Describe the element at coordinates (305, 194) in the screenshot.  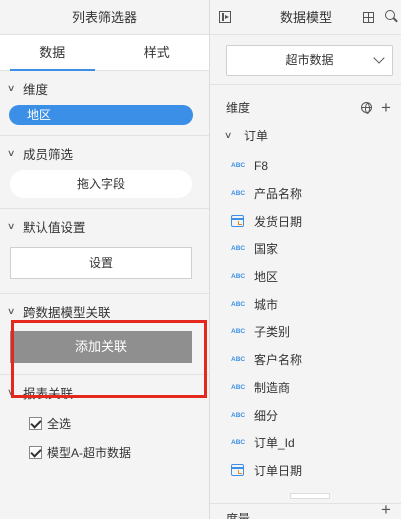
I see `list-item: ABC 产品名称` at that location.